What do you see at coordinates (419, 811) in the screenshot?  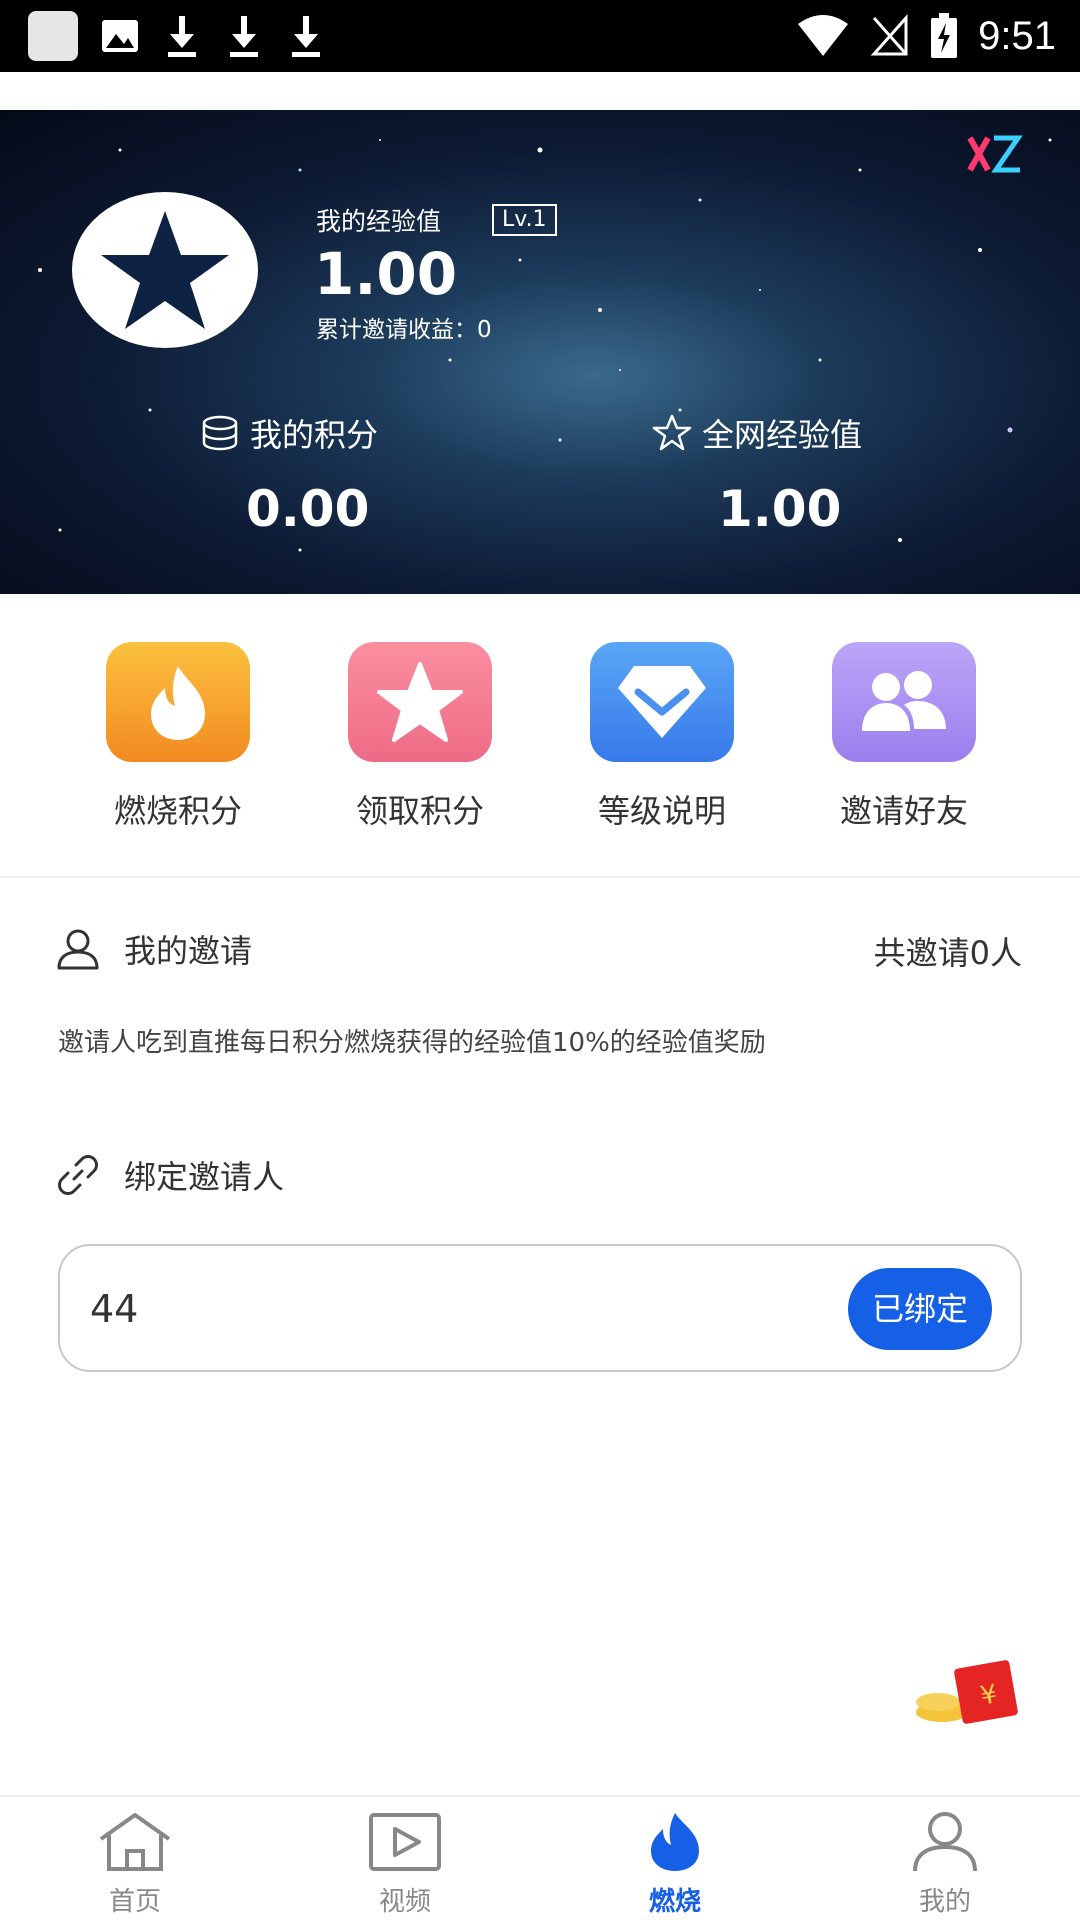 I see `action-label: 领取积分` at bounding box center [419, 811].